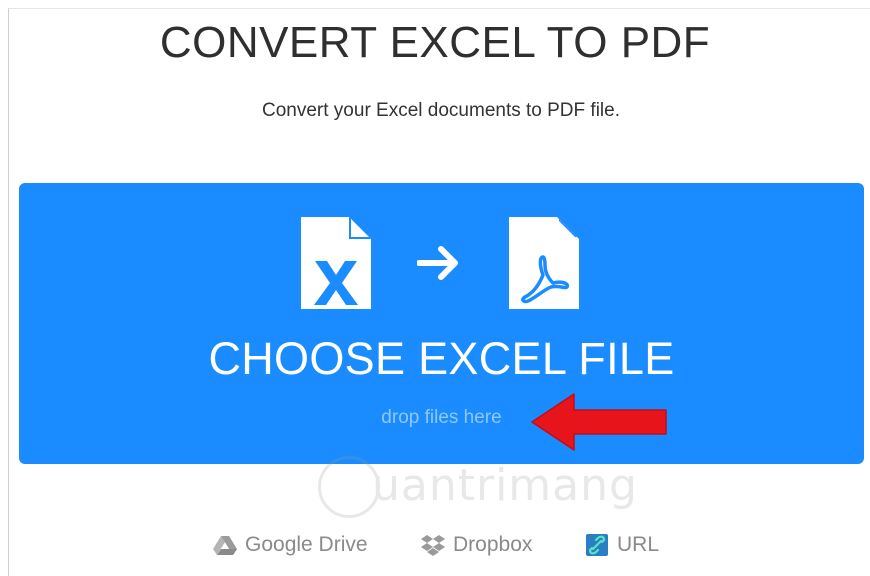 The width and height of the screenshot is (870, 576). I want to click on google-drive-icon, so click(225, 545).